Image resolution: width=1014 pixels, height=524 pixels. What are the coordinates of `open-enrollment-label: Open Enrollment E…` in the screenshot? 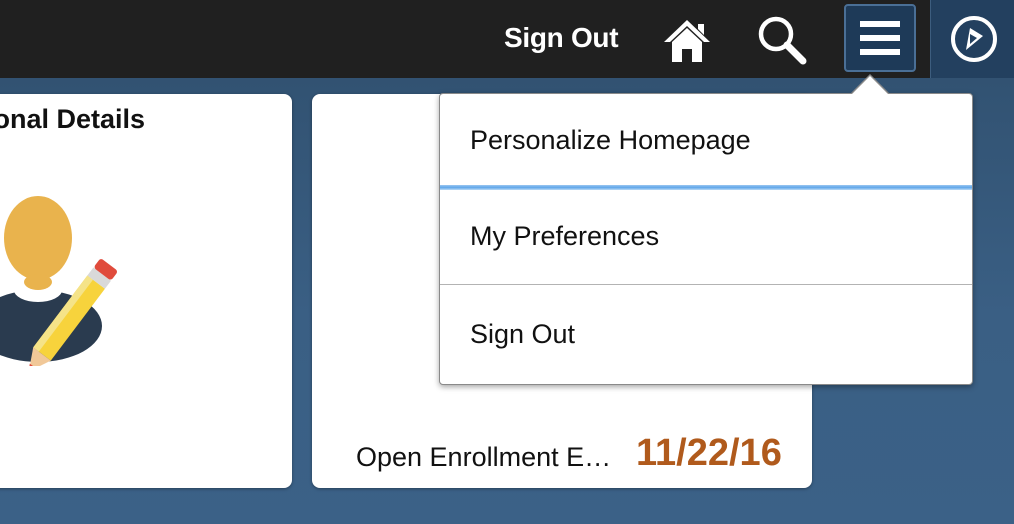 It's located at (484, 457).